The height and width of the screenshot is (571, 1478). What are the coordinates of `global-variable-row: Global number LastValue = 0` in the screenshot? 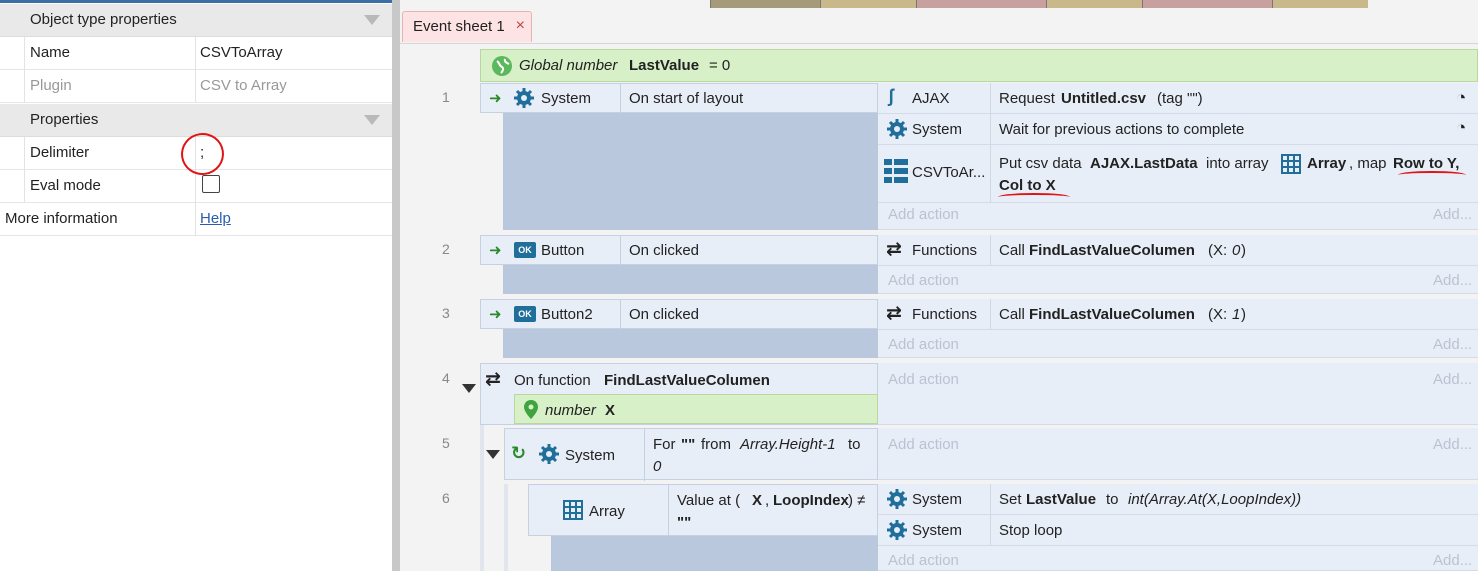 It's located at (979, 65).